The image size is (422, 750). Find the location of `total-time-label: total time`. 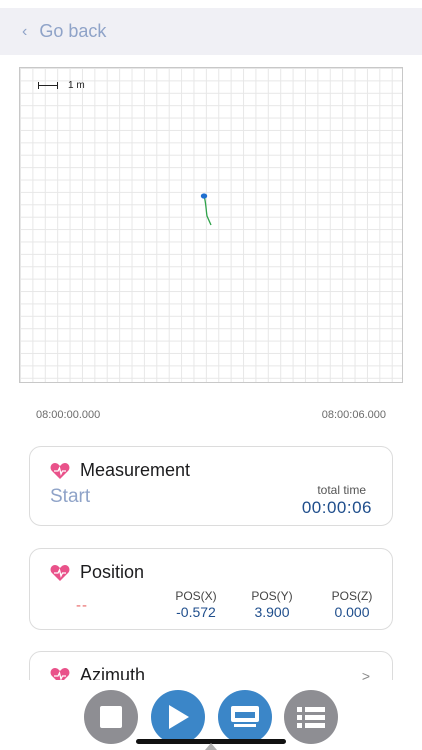

total-time-label: total time is located at coordinates (341, 490).